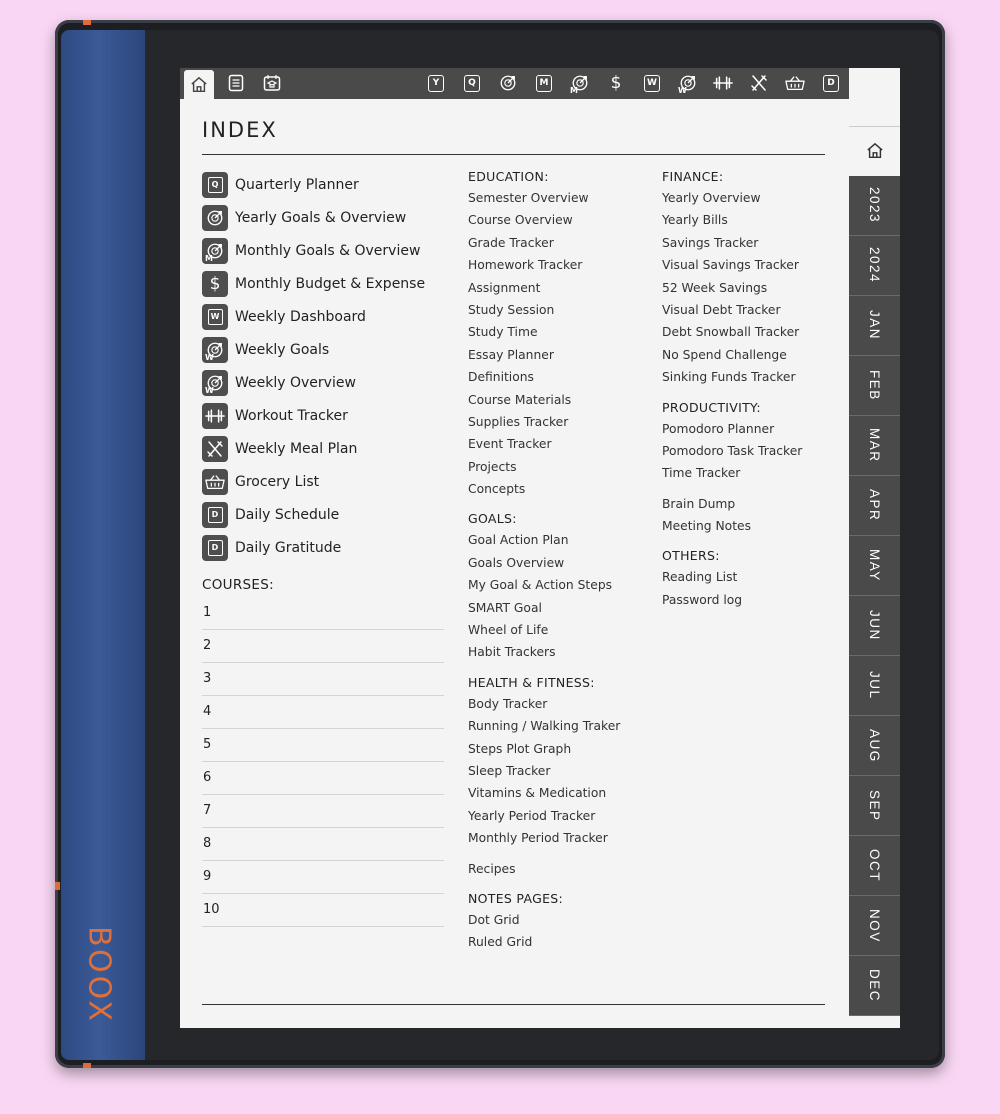 This screenshot has height=1114, width=1000. What do you see at coordinates (752, 268) in the screenshot?
I see `index-link: Visual Savings Tracker` at bounding box center [752, 268].